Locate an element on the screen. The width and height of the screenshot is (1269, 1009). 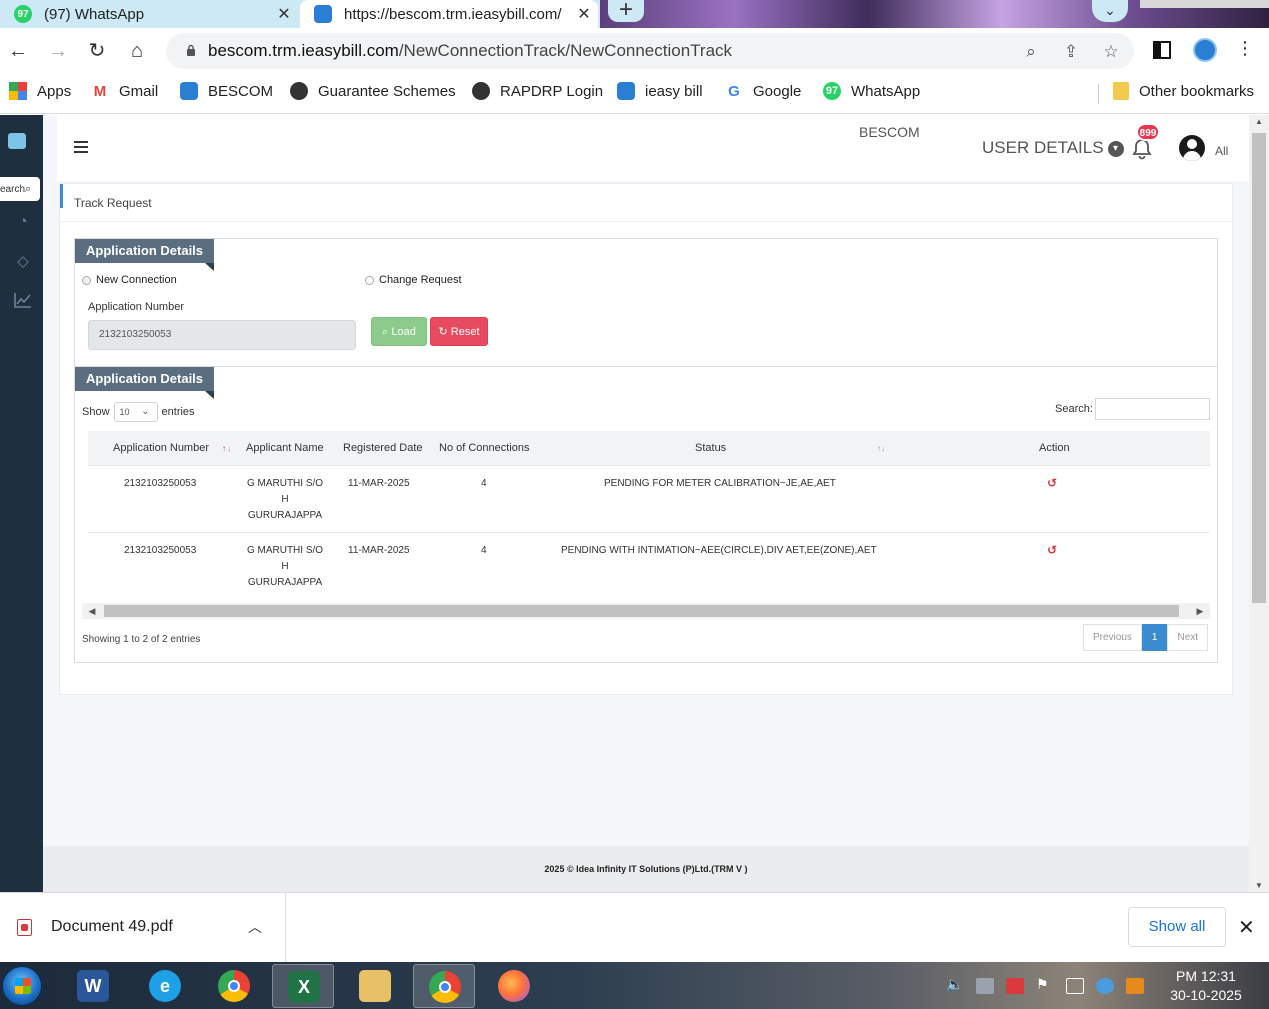
close-icon: ✕ is located at coordinates (1246, 927).